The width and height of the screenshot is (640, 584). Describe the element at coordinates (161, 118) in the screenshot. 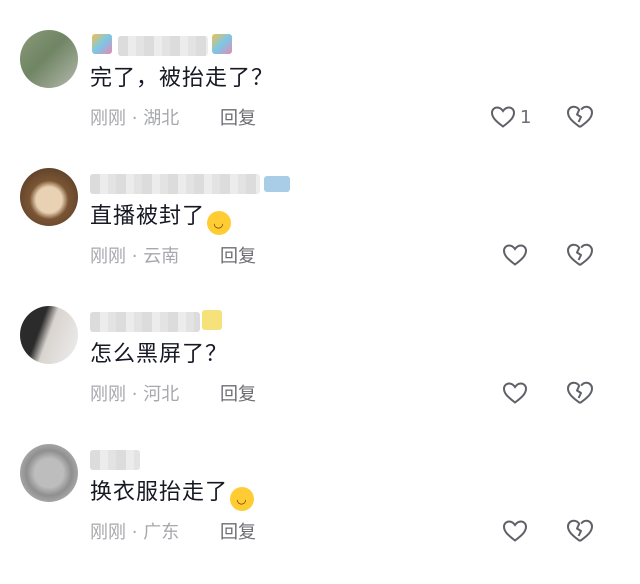

I see `comment-location: 湖北` at that location.